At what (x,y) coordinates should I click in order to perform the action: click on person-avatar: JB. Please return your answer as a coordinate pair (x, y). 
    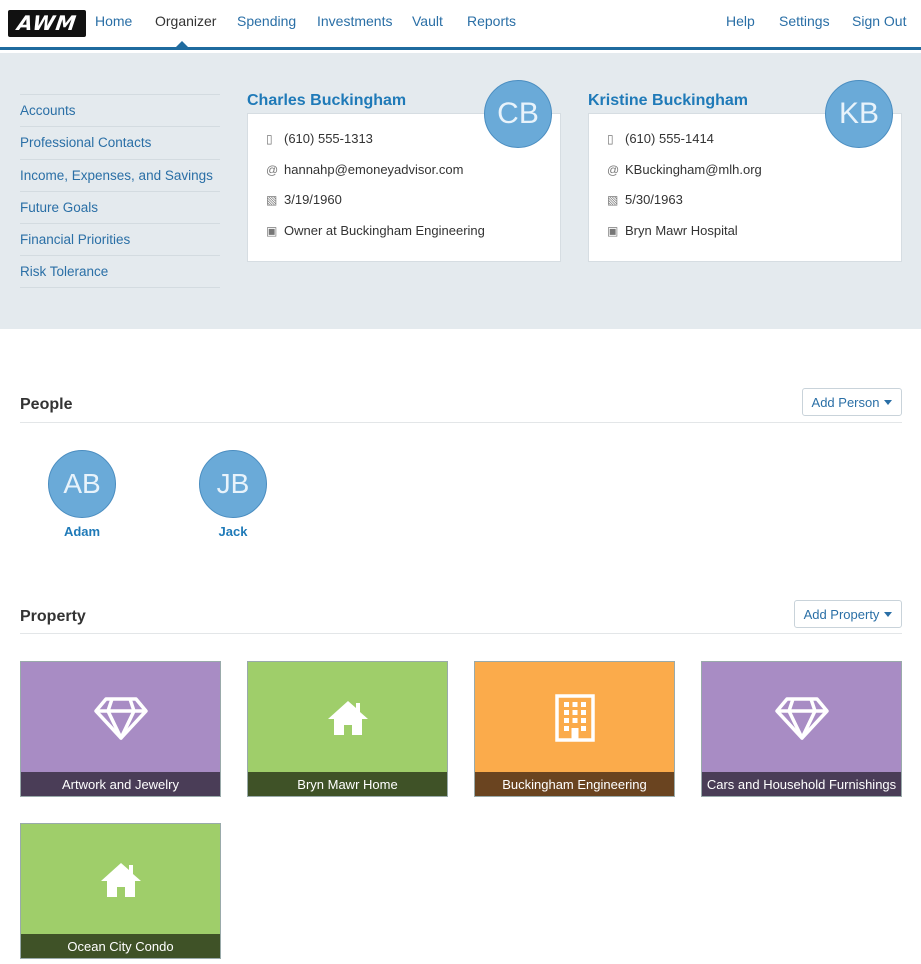
    Looking at the image, I should click on (233, 484).